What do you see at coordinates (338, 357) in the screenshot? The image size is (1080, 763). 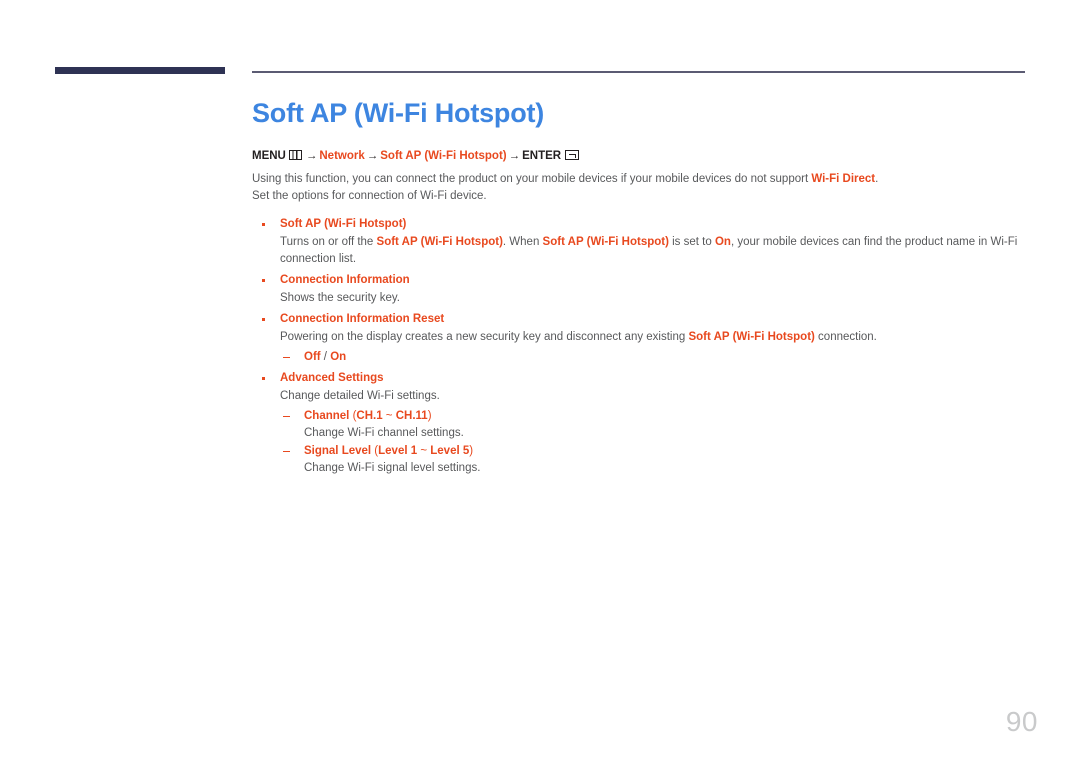 I see `sub-value-on: On` at bounding box center [338, 357].